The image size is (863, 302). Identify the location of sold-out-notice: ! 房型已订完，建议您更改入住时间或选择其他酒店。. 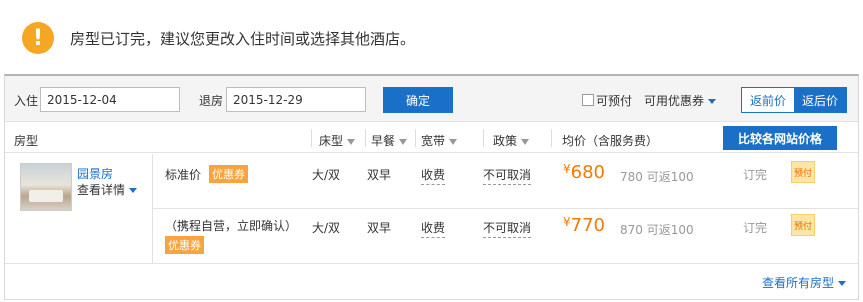
(218, 38).